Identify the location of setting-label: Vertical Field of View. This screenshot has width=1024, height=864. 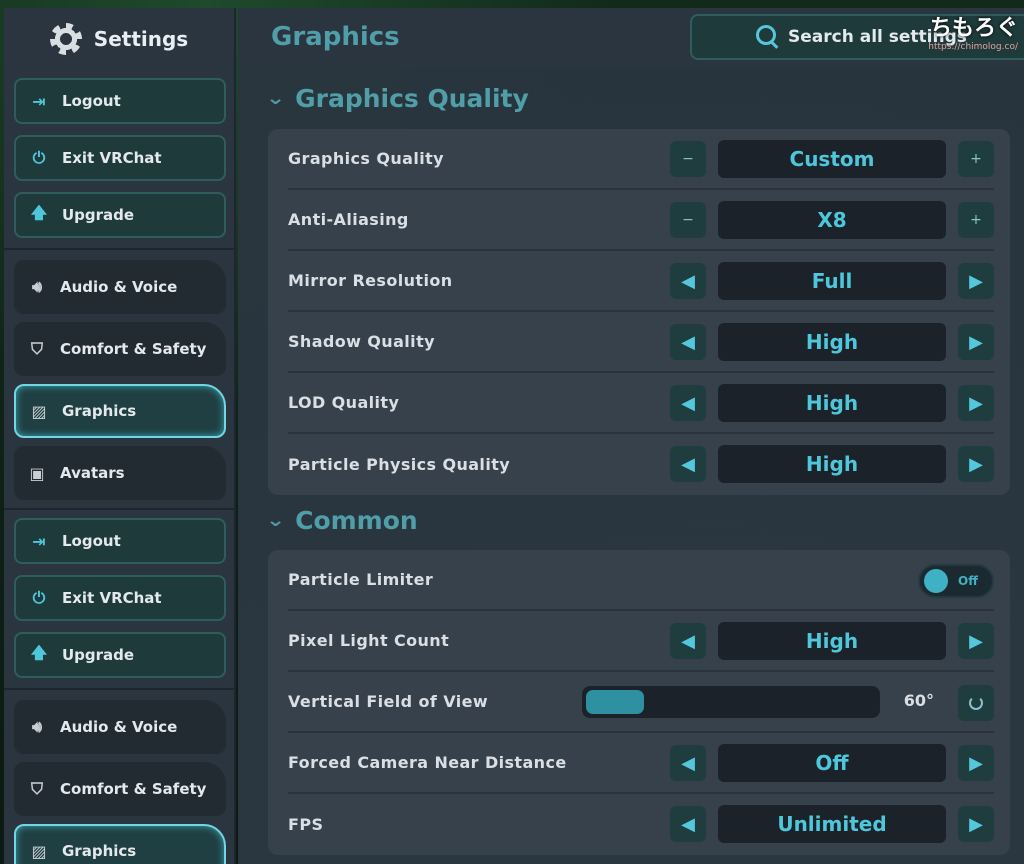
(388, 701).